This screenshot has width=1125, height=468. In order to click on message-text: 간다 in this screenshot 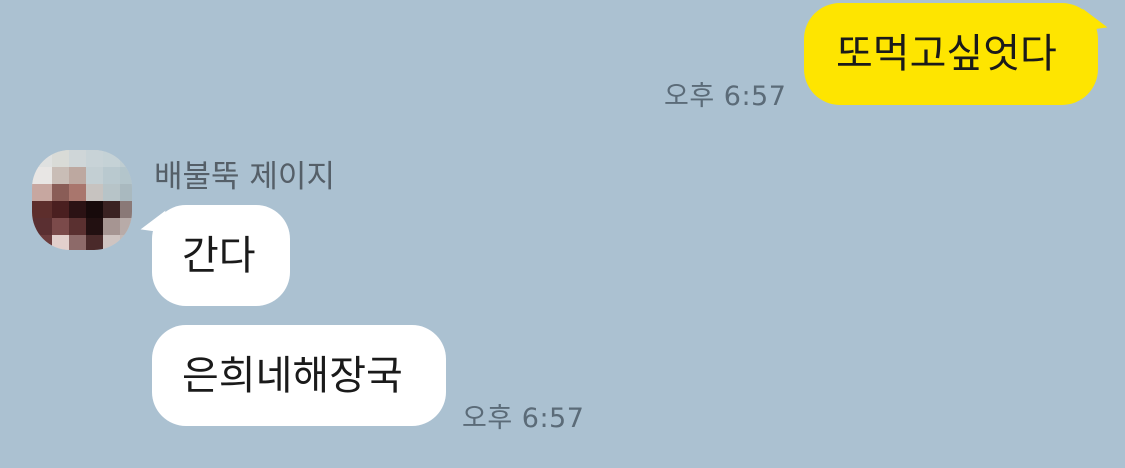, I will do `click(219, 255)`.